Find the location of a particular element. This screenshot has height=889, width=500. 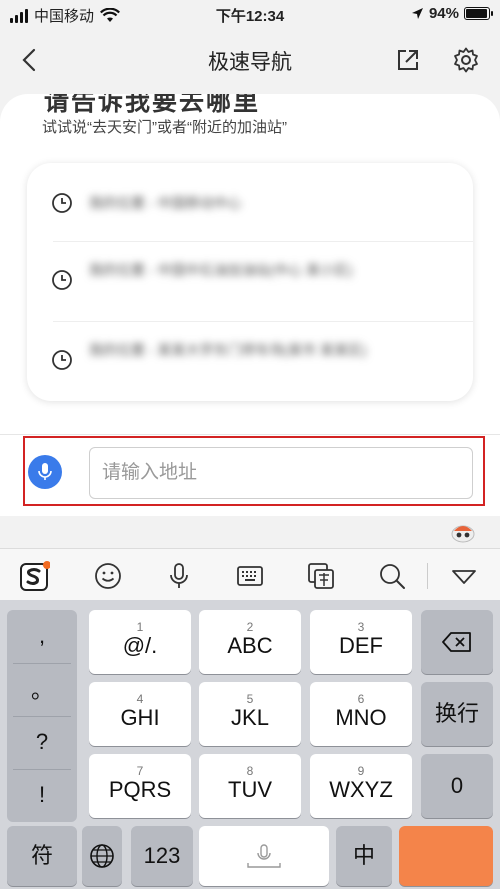

search-icon is located at coordinates (392, 576).